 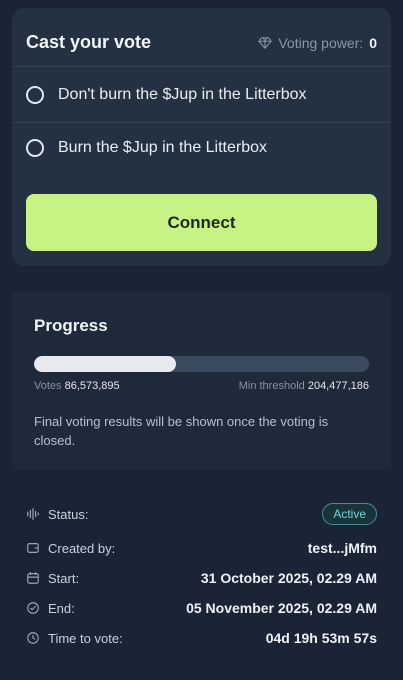 I want to click on time-to-vote-row: Time to vote: 04d 19h 53m 57s, so click(x=201, y=638).